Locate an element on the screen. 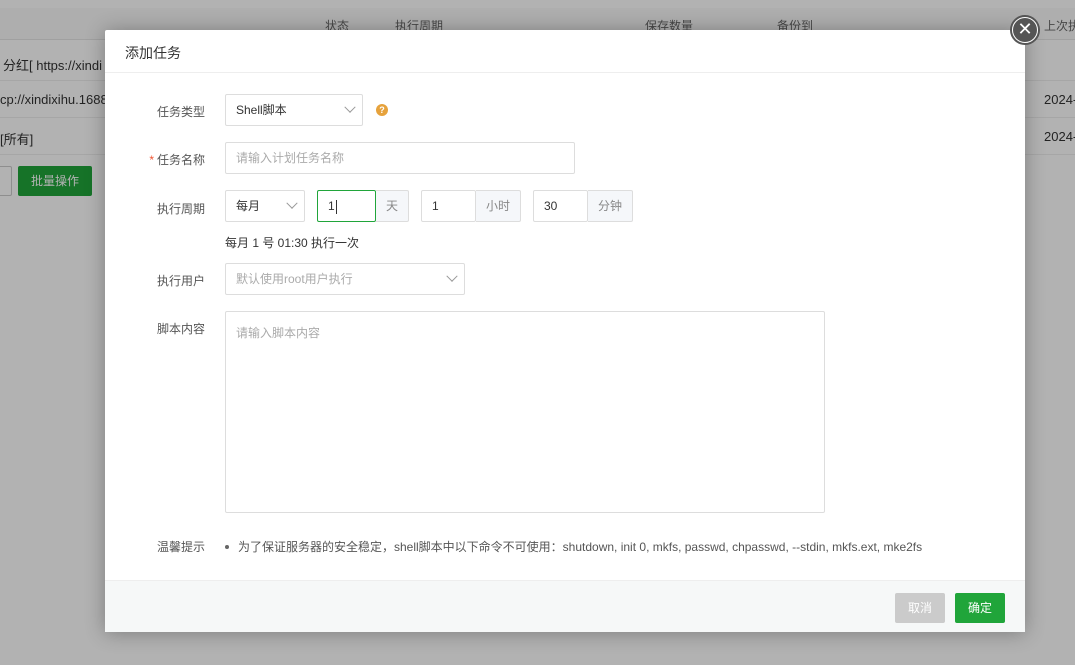  close-icon: ✕ is located at coordinates (1025, 30).